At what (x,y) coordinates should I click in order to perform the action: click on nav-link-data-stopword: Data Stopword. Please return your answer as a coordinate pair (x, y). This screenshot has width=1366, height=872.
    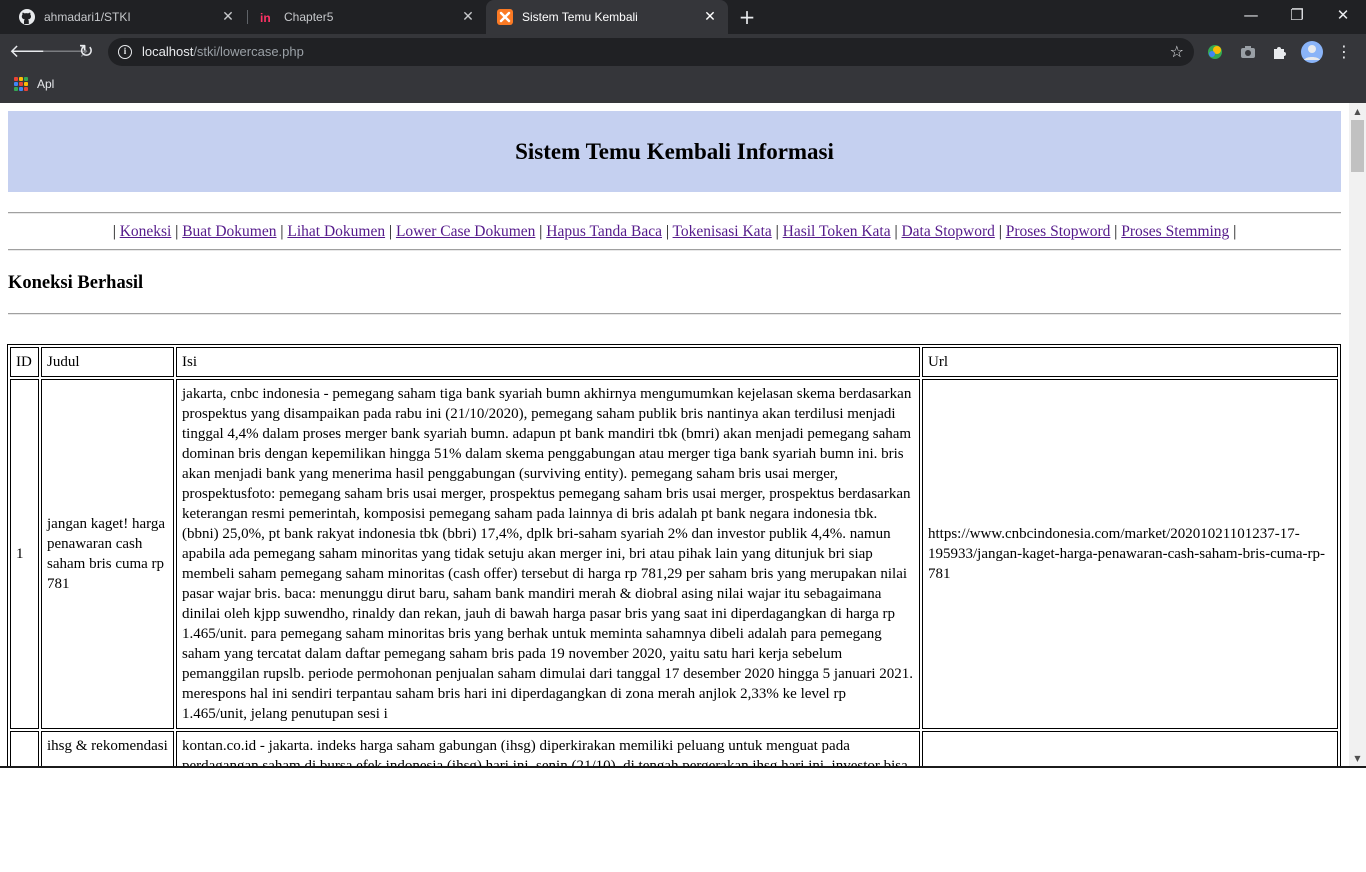
    Looking at the image, I should click on (947, 231).